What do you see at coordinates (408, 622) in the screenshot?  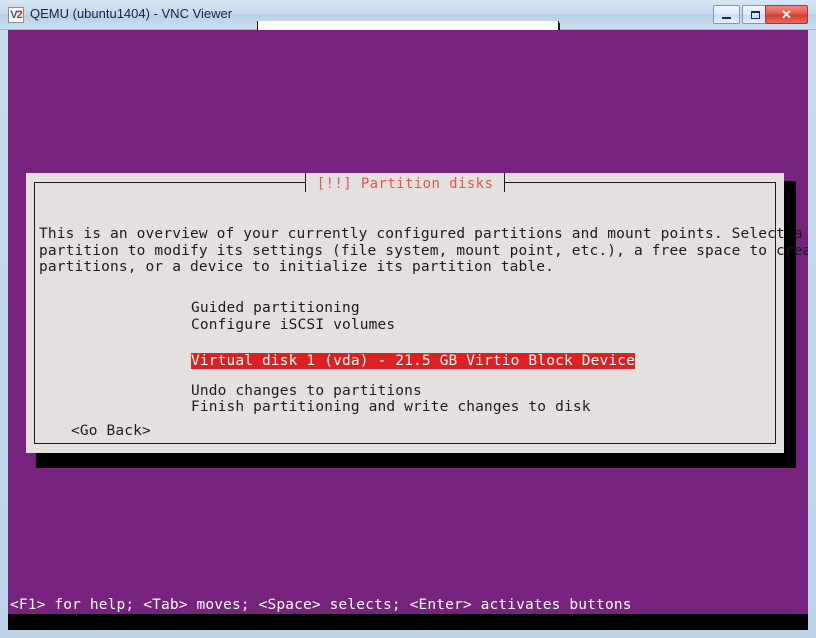 I see `console-bottom-filler` at bounding box center [408, 622].